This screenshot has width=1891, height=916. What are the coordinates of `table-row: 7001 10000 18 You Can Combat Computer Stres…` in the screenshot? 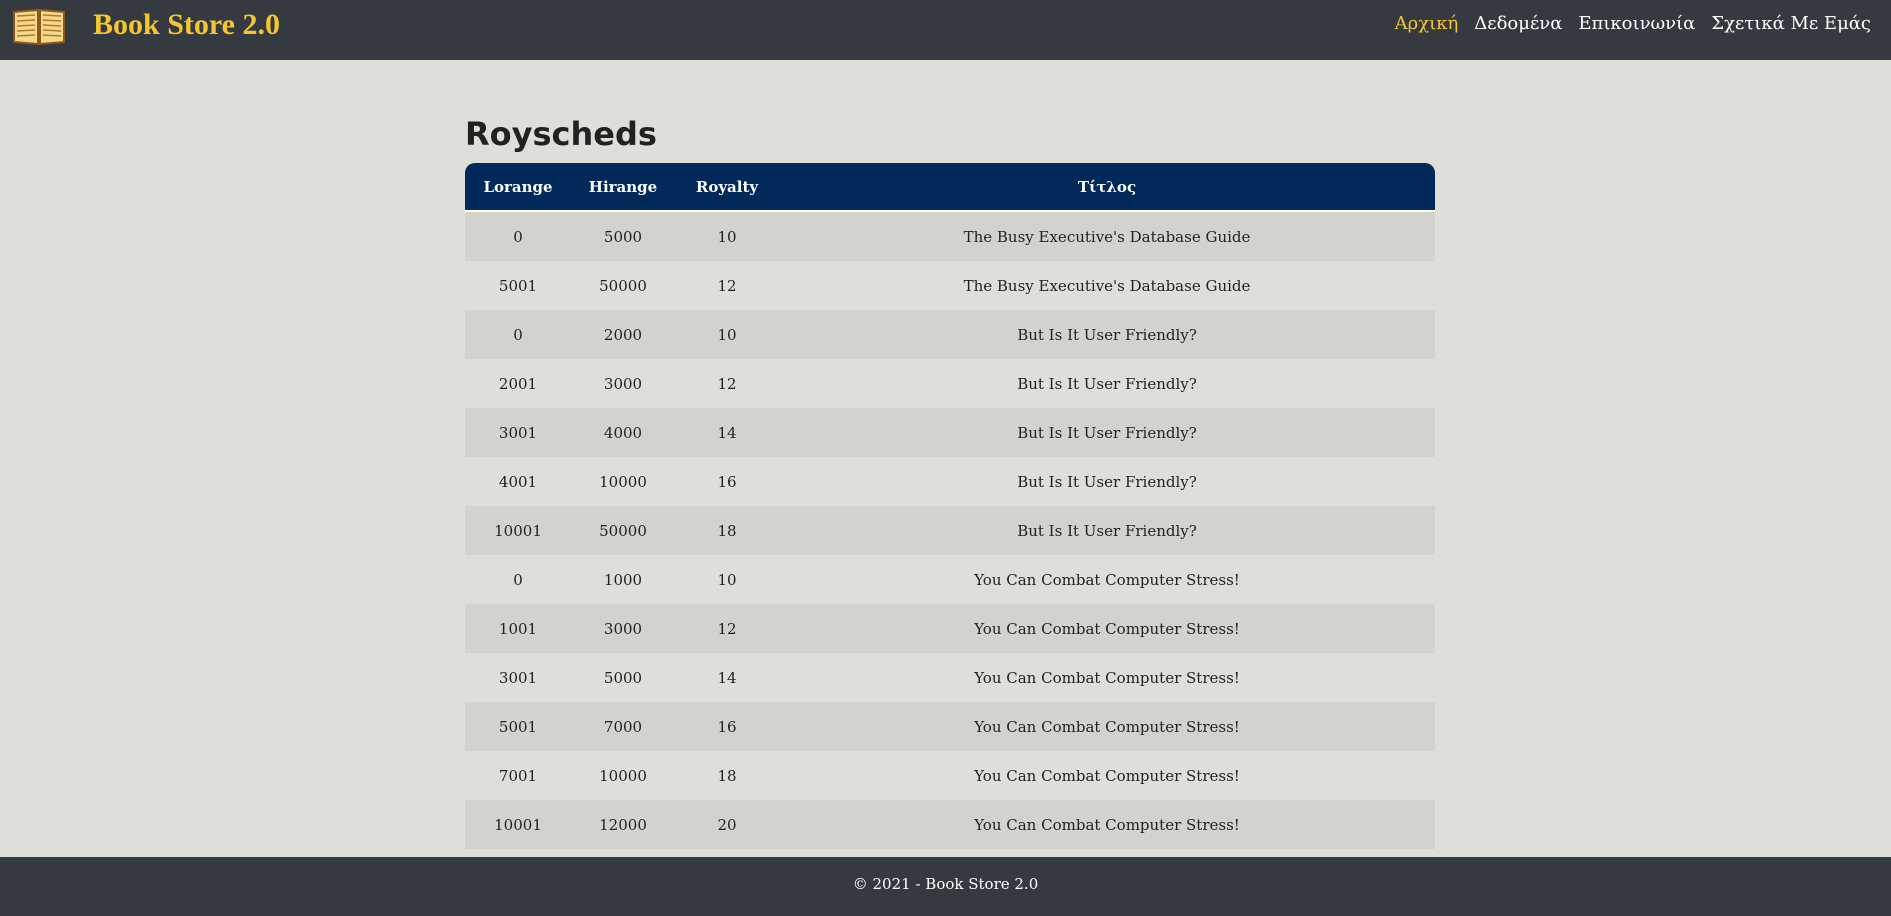 It's located at (950, 775).